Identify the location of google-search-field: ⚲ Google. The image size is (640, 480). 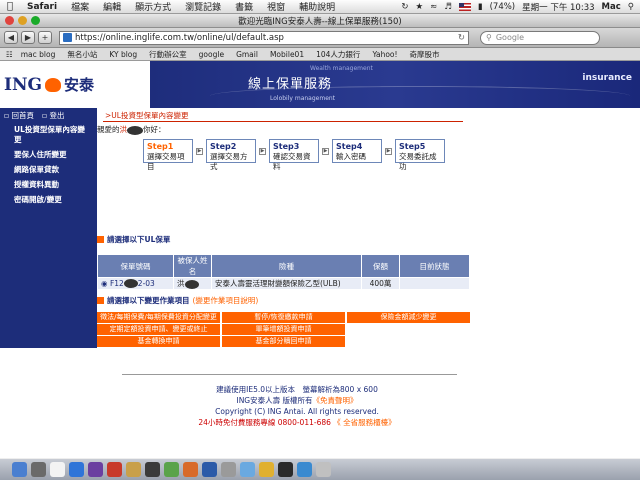
(540, 37).